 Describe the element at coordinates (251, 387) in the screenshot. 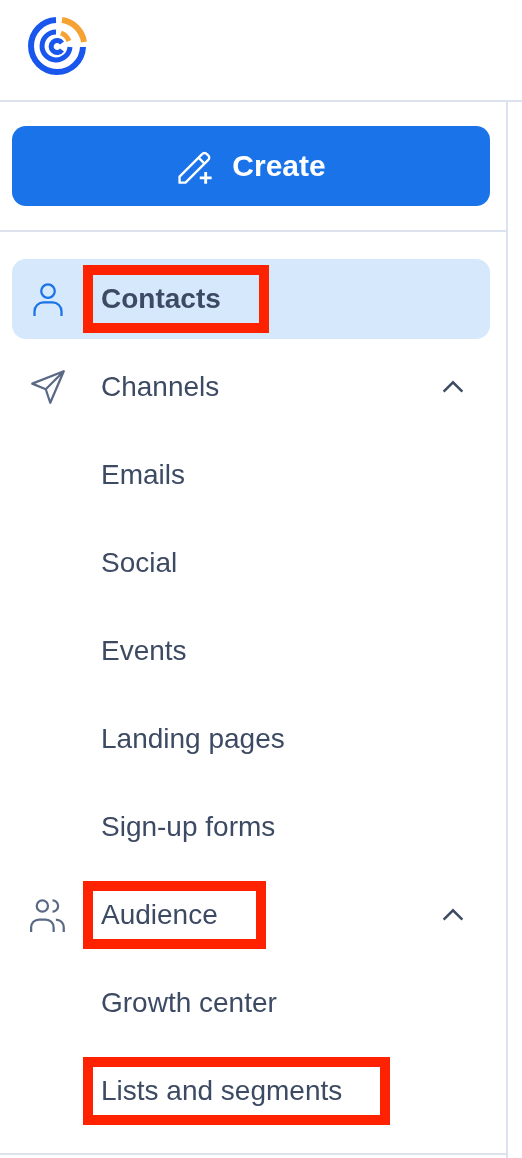

I see `nav-item: Channels` at that location.